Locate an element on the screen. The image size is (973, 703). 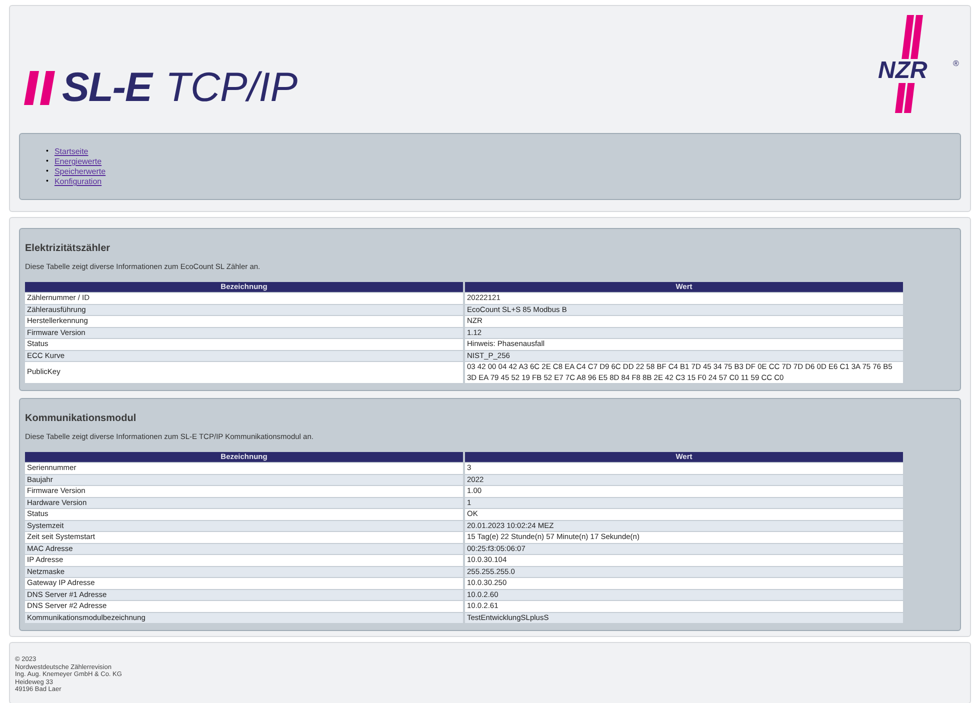
logo-subtitle: TCP/IP is located at coordinates (231, 87).